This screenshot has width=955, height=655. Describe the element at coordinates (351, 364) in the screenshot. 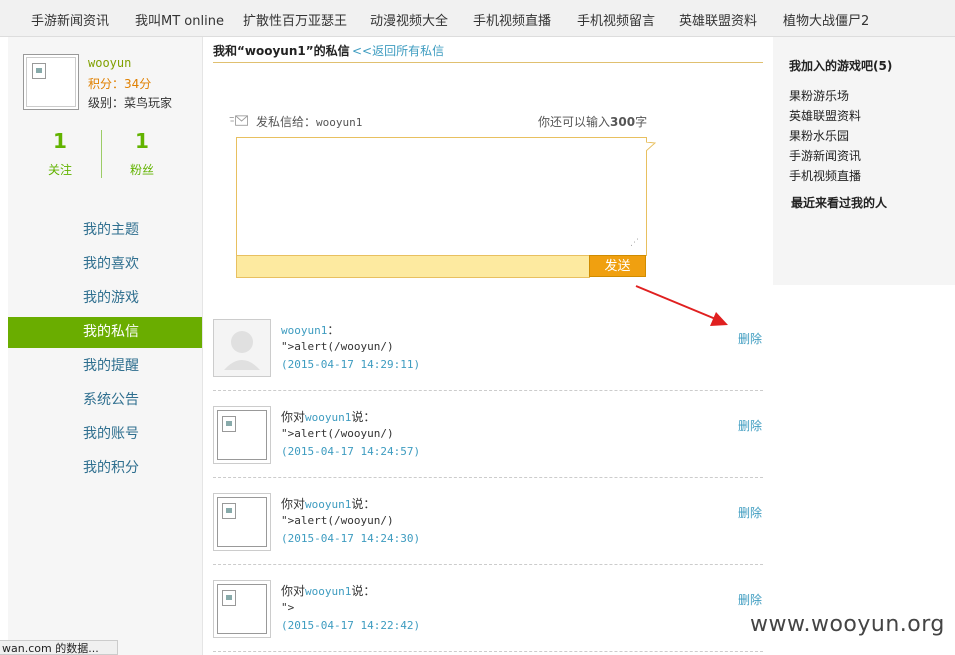

I see `message-time: (2015-04-17 14:29:11)` at that location.